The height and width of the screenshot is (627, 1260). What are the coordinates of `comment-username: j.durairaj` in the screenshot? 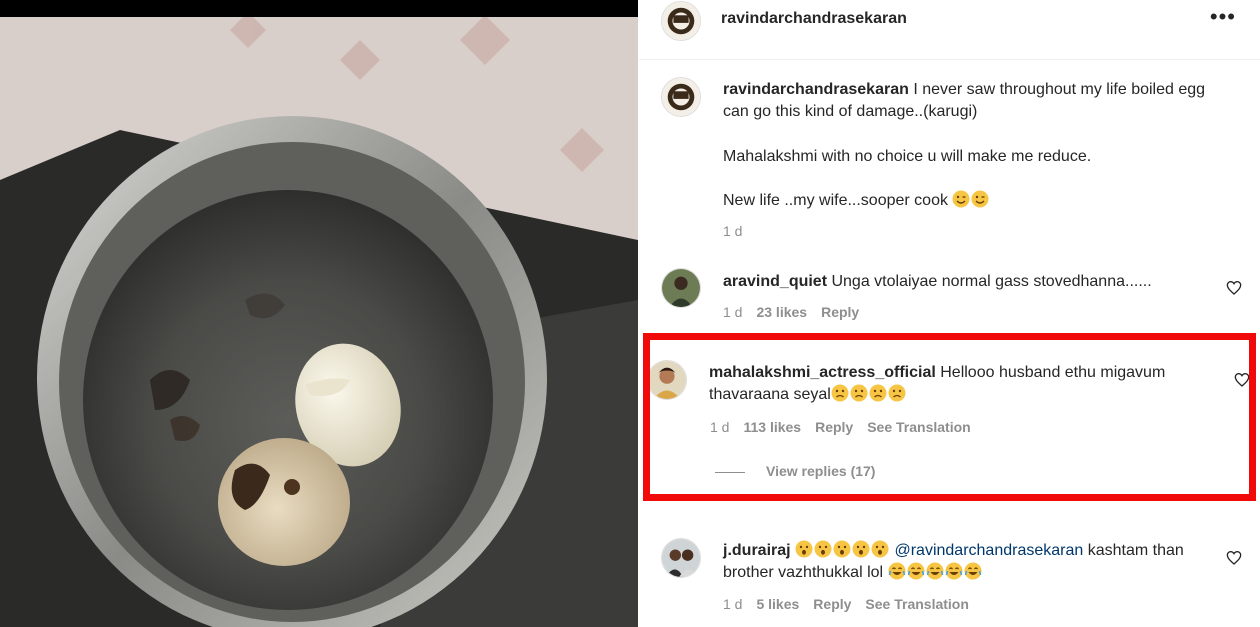 It's located at (757, 550).